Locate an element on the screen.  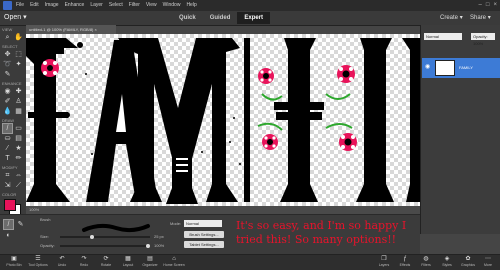
crop-icon: ⌗ is located at coordinates (7, 175).